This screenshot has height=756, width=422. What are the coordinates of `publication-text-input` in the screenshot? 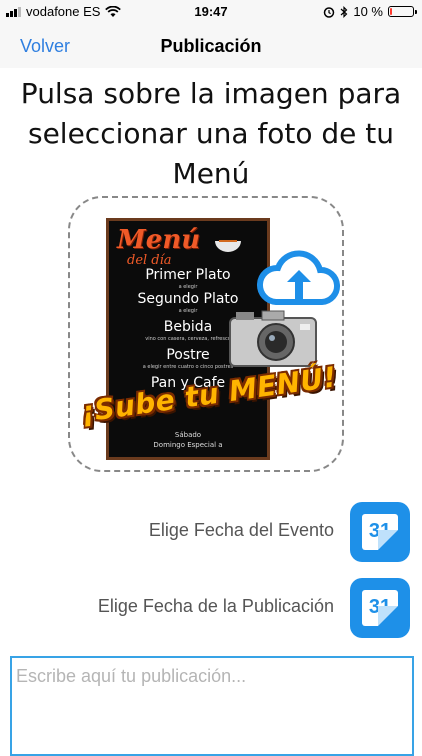 It's located at (212, 706).